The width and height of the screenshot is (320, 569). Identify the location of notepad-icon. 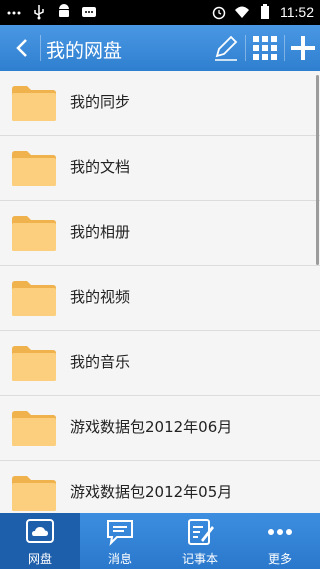
(201, 532).